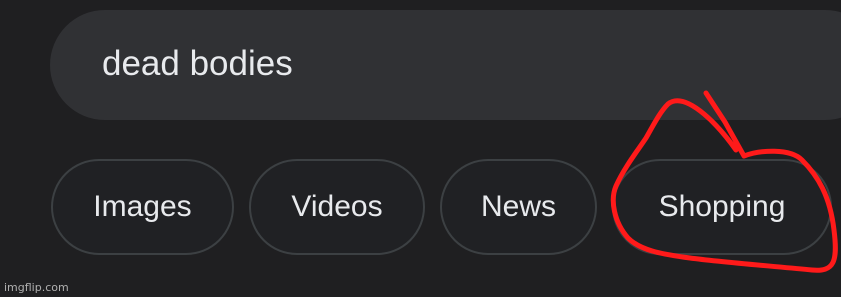 This screenshot has height=297, width=841. What do you see at coordinates (197, 63) in the screenshot?
I see `search-query-text: dead bodies` at bounding box center [197, 63].